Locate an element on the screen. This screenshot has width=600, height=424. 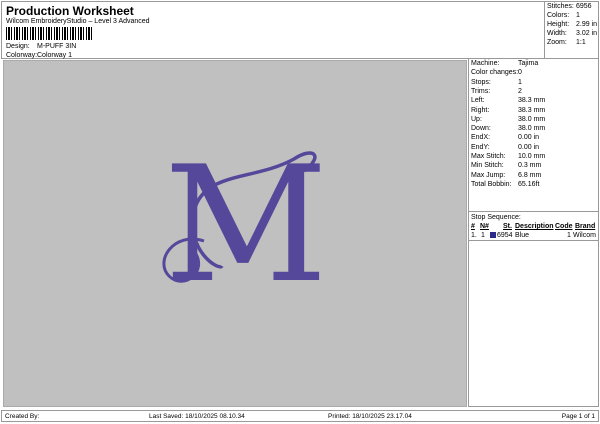
stat-label: Width: is located at coordinates (557, 33).